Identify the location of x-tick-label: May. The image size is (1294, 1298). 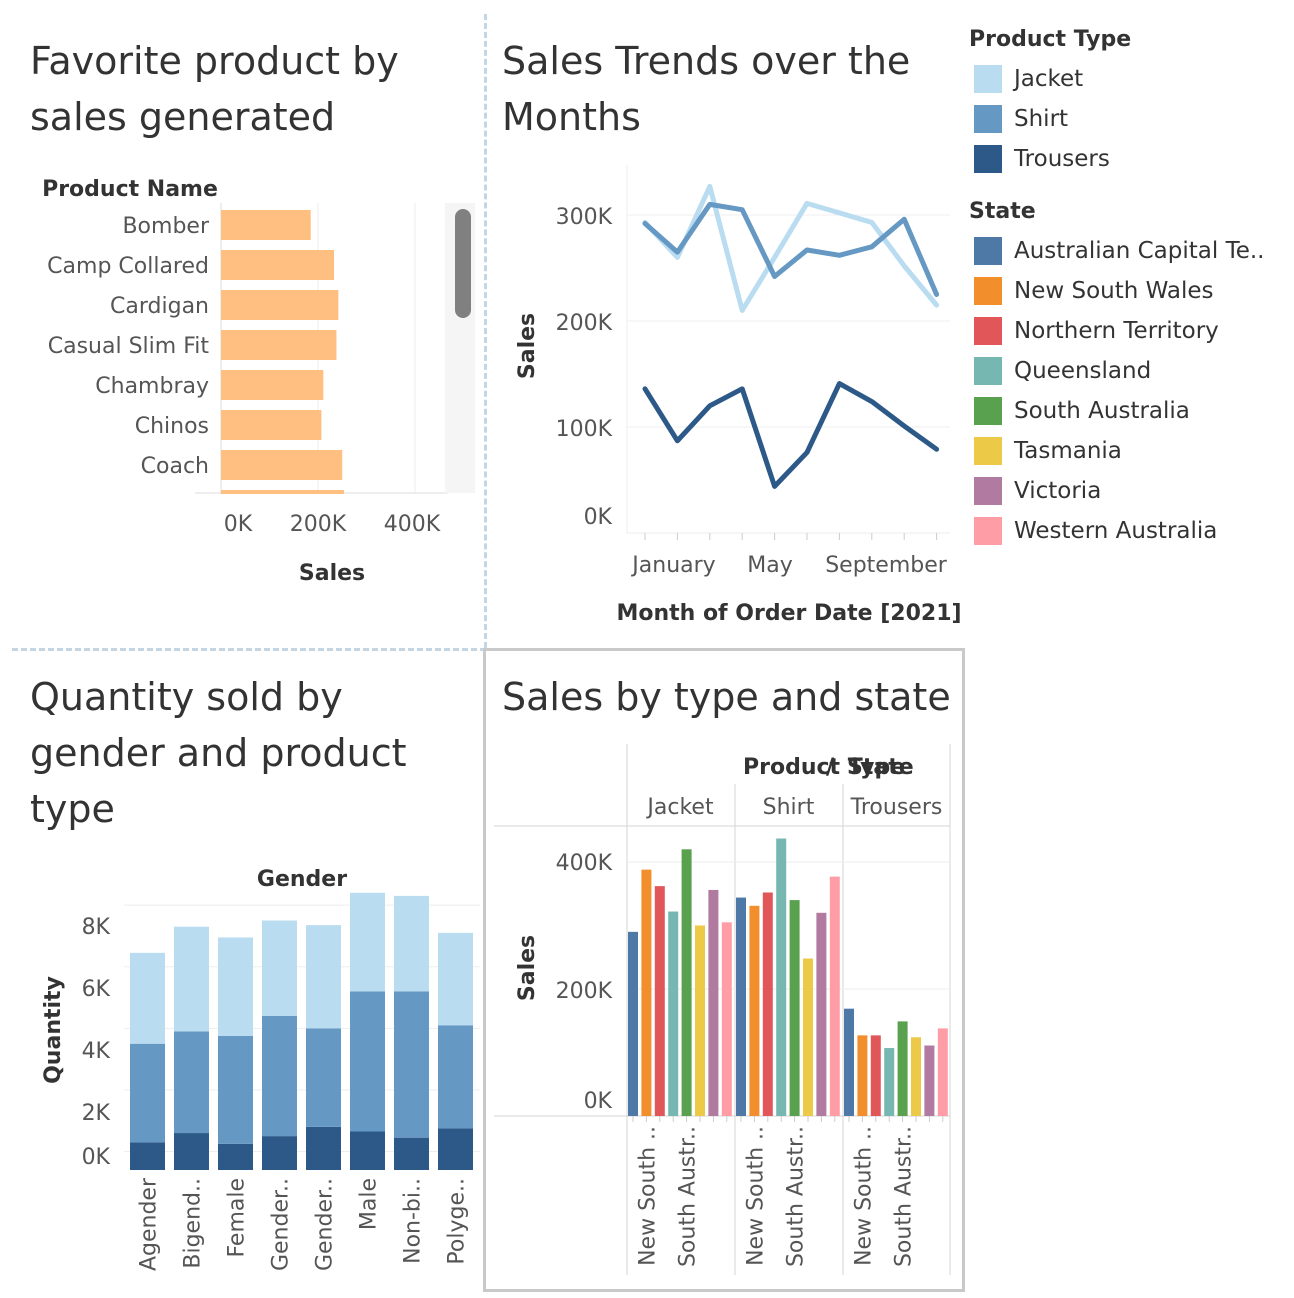
(769, 565).